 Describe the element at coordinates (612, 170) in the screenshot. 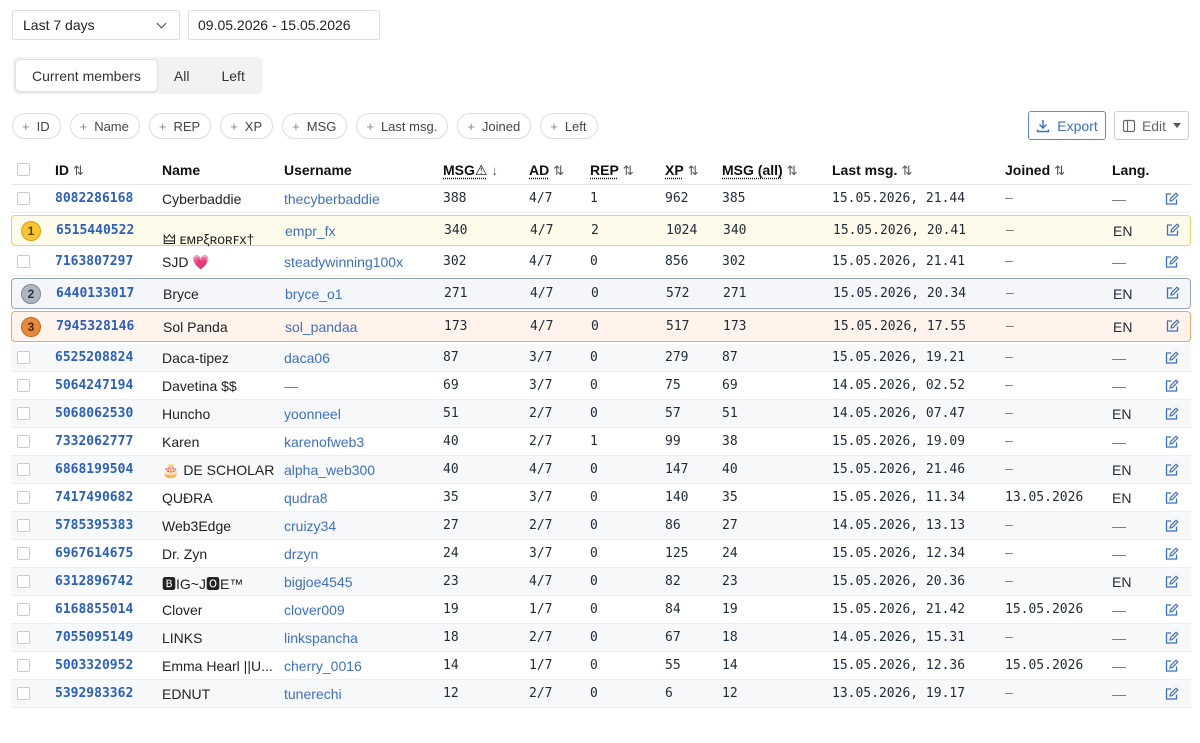

I see `header-rep: REP ⇅` at that location.